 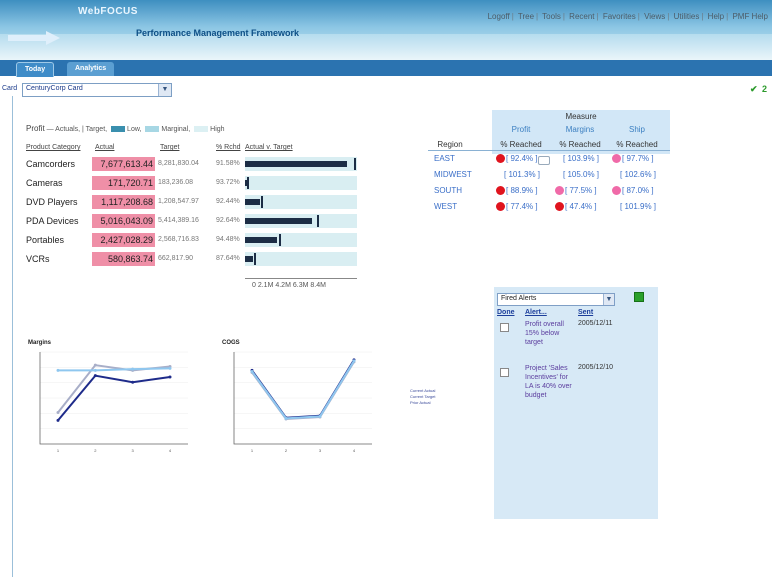 I want to click on tab-bar: Today Analytics, so click(x=386, y=68).